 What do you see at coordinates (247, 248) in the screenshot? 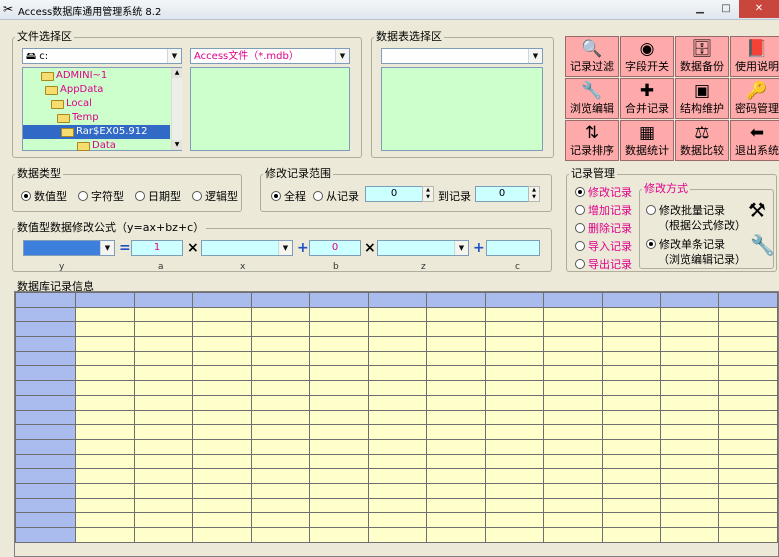
I see `x-field-combo: ▼` at bounding box center [247, 248].